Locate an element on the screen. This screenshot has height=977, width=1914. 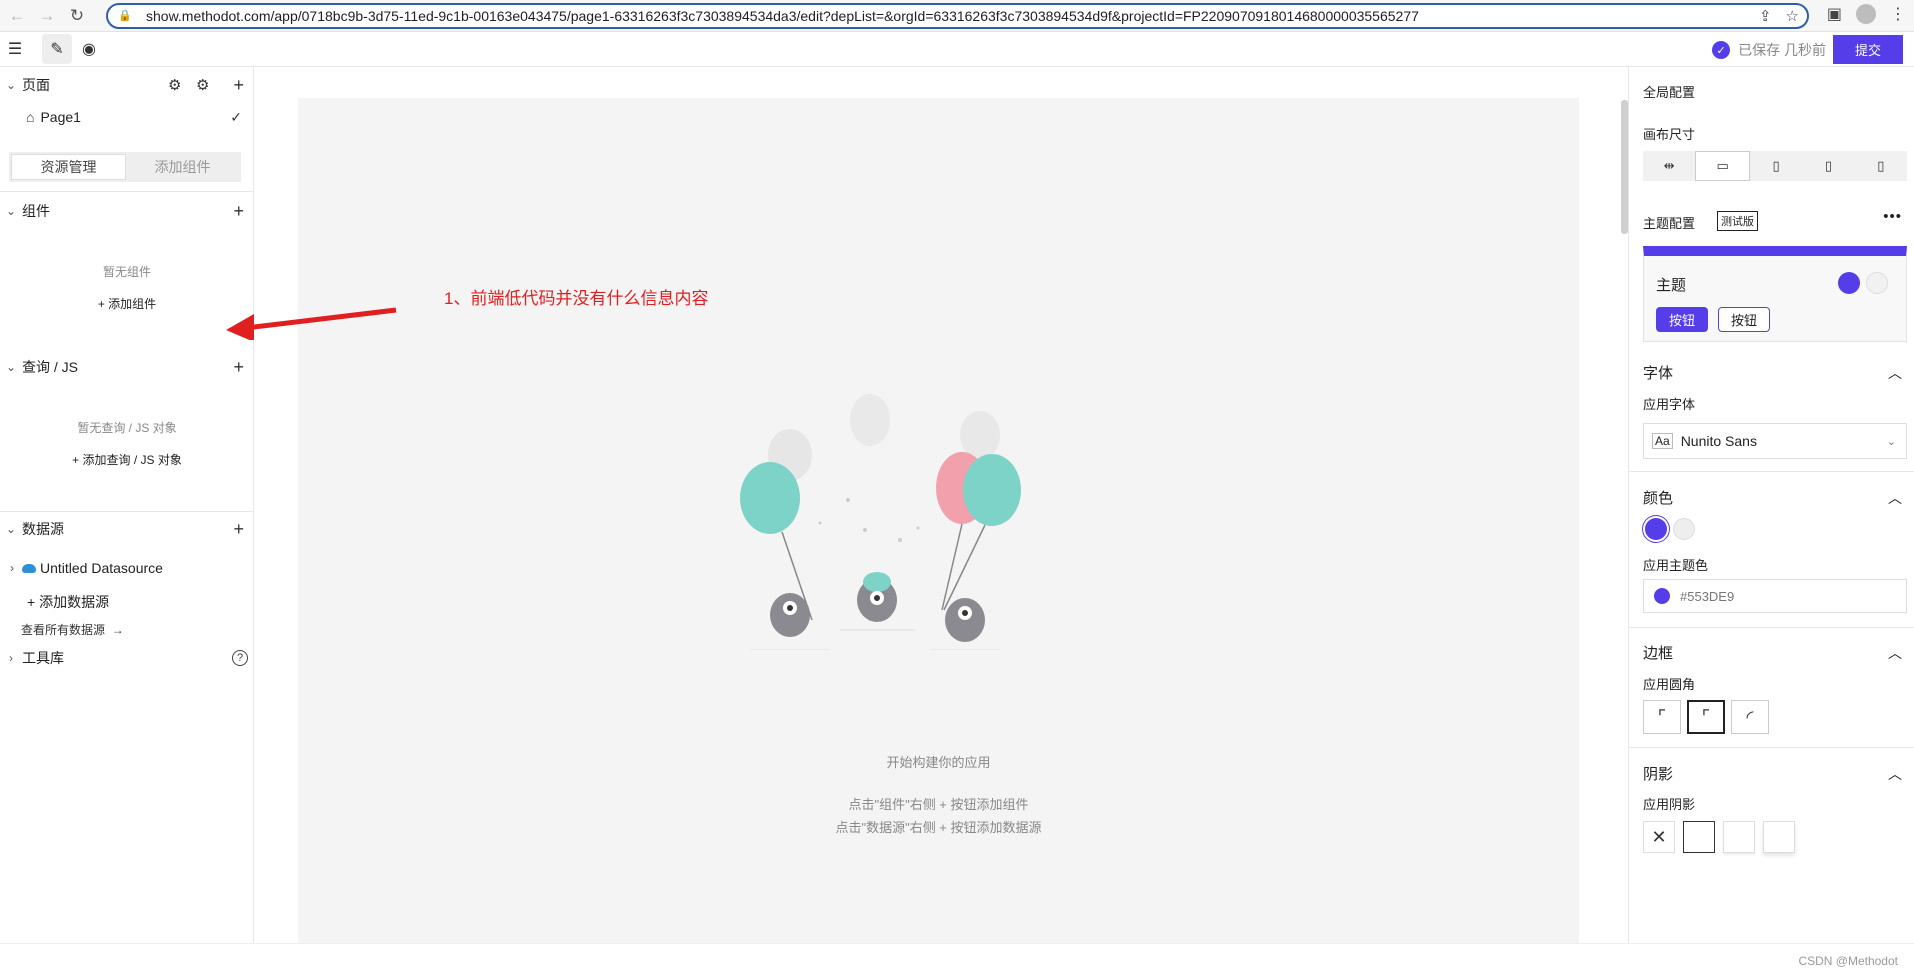
font-aa-icon: Aa is located at coordinates (1662, 441).